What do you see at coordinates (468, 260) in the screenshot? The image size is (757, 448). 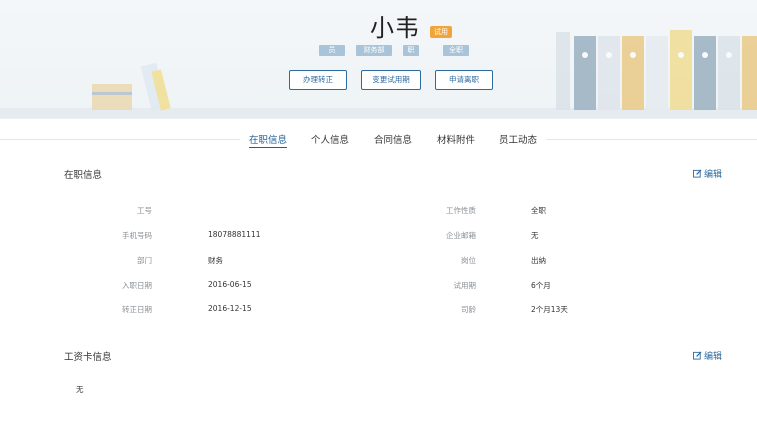 I see `field-label-post: 岗位` at bounding box center [468, 260].